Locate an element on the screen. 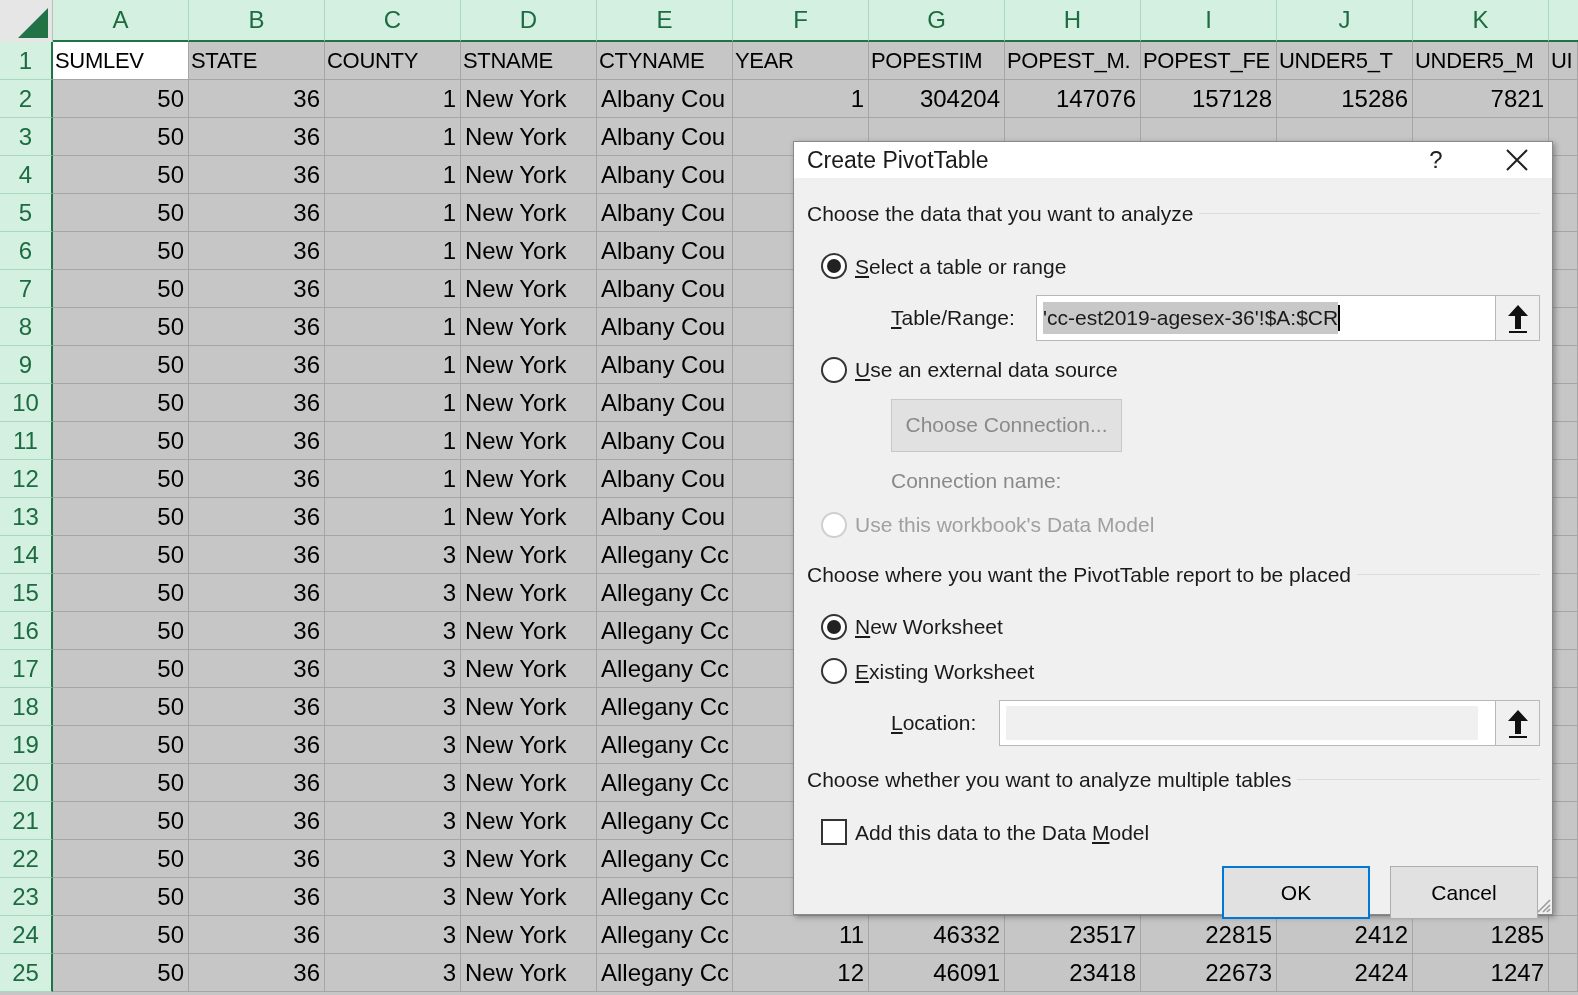 This screenshot has height=995, width=1578. row-header: 15 is located at coordinates (26, 593).